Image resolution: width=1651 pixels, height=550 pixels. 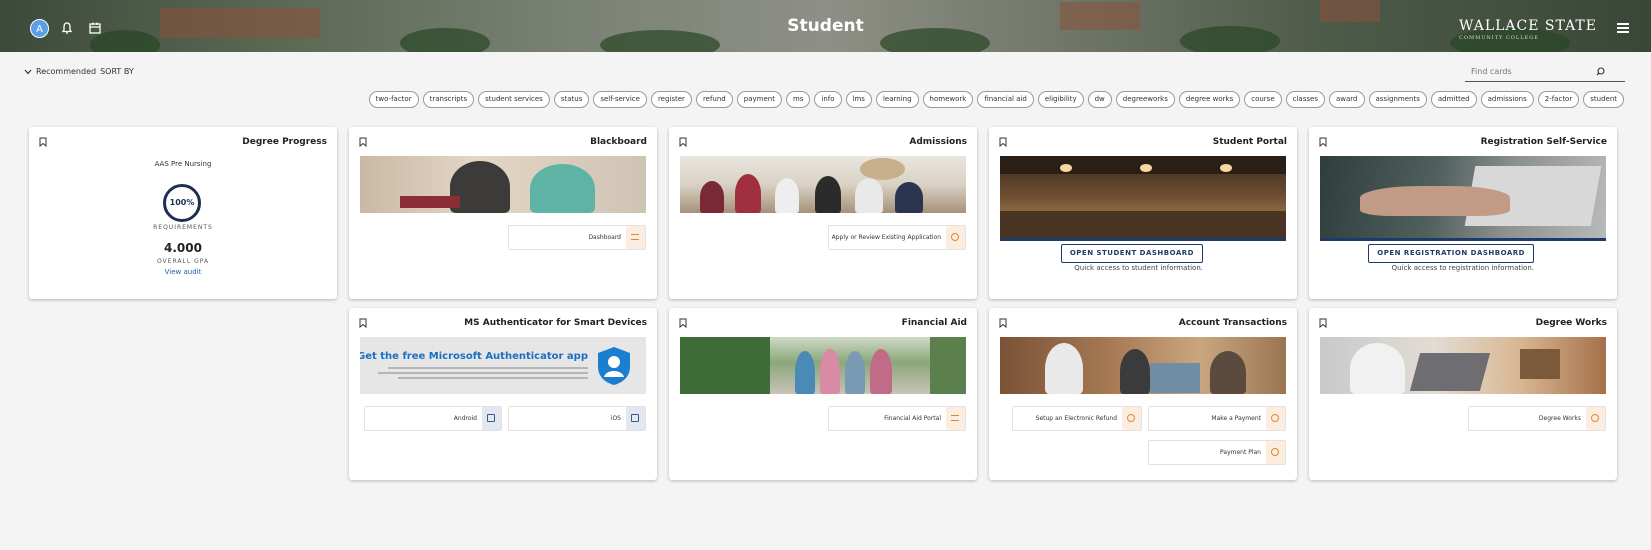 I want to click on card-title: Financial Aid, so click(x=934, y=323).